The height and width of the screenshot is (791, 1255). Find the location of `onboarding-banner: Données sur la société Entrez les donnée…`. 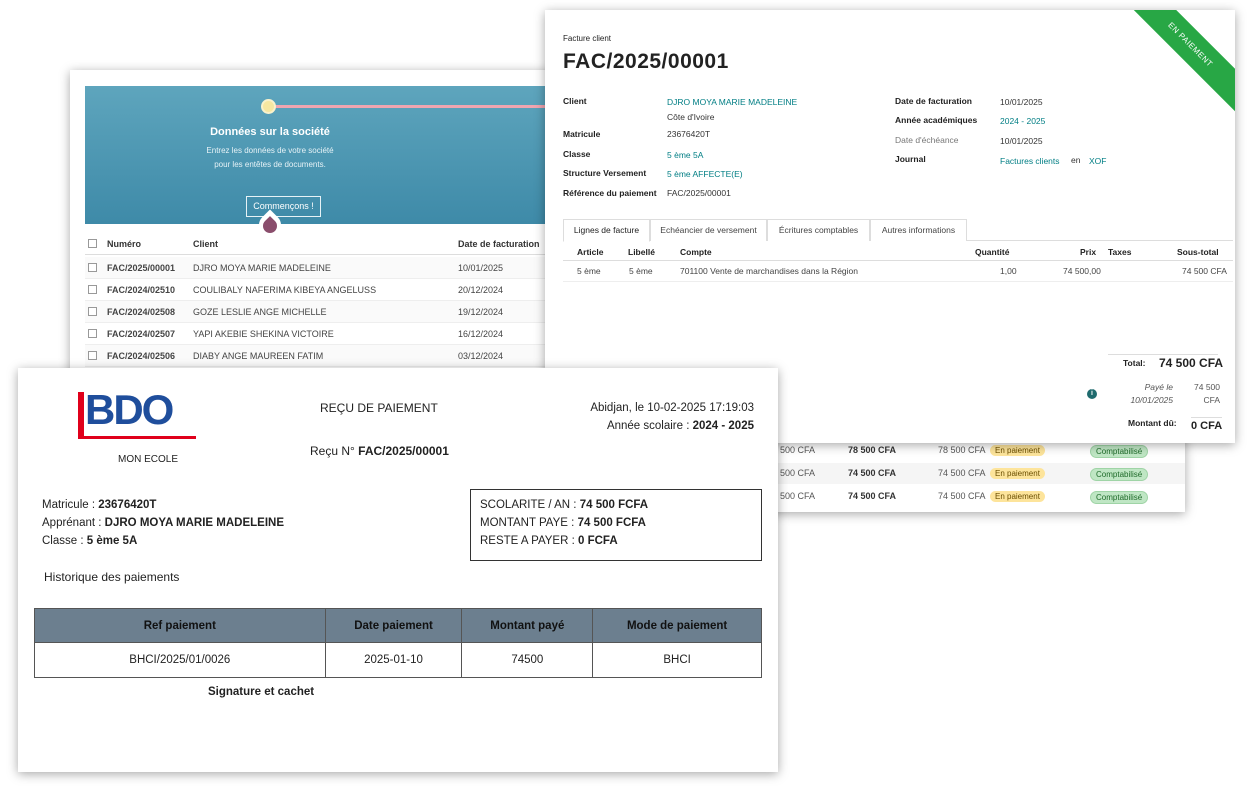

onboarding-banner: Données sur la société Entrez les donnée… is located at coordinates (325, 163).